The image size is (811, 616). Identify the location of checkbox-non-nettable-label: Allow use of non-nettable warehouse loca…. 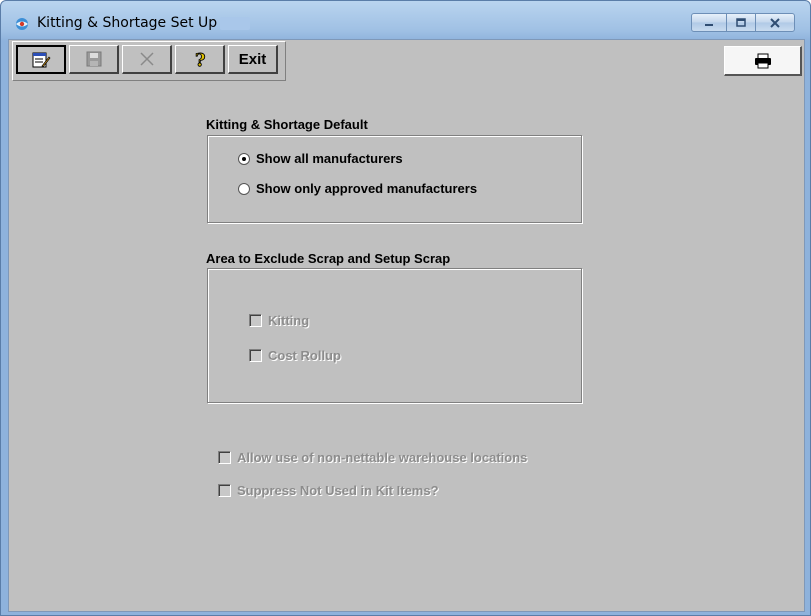
(382, 457).